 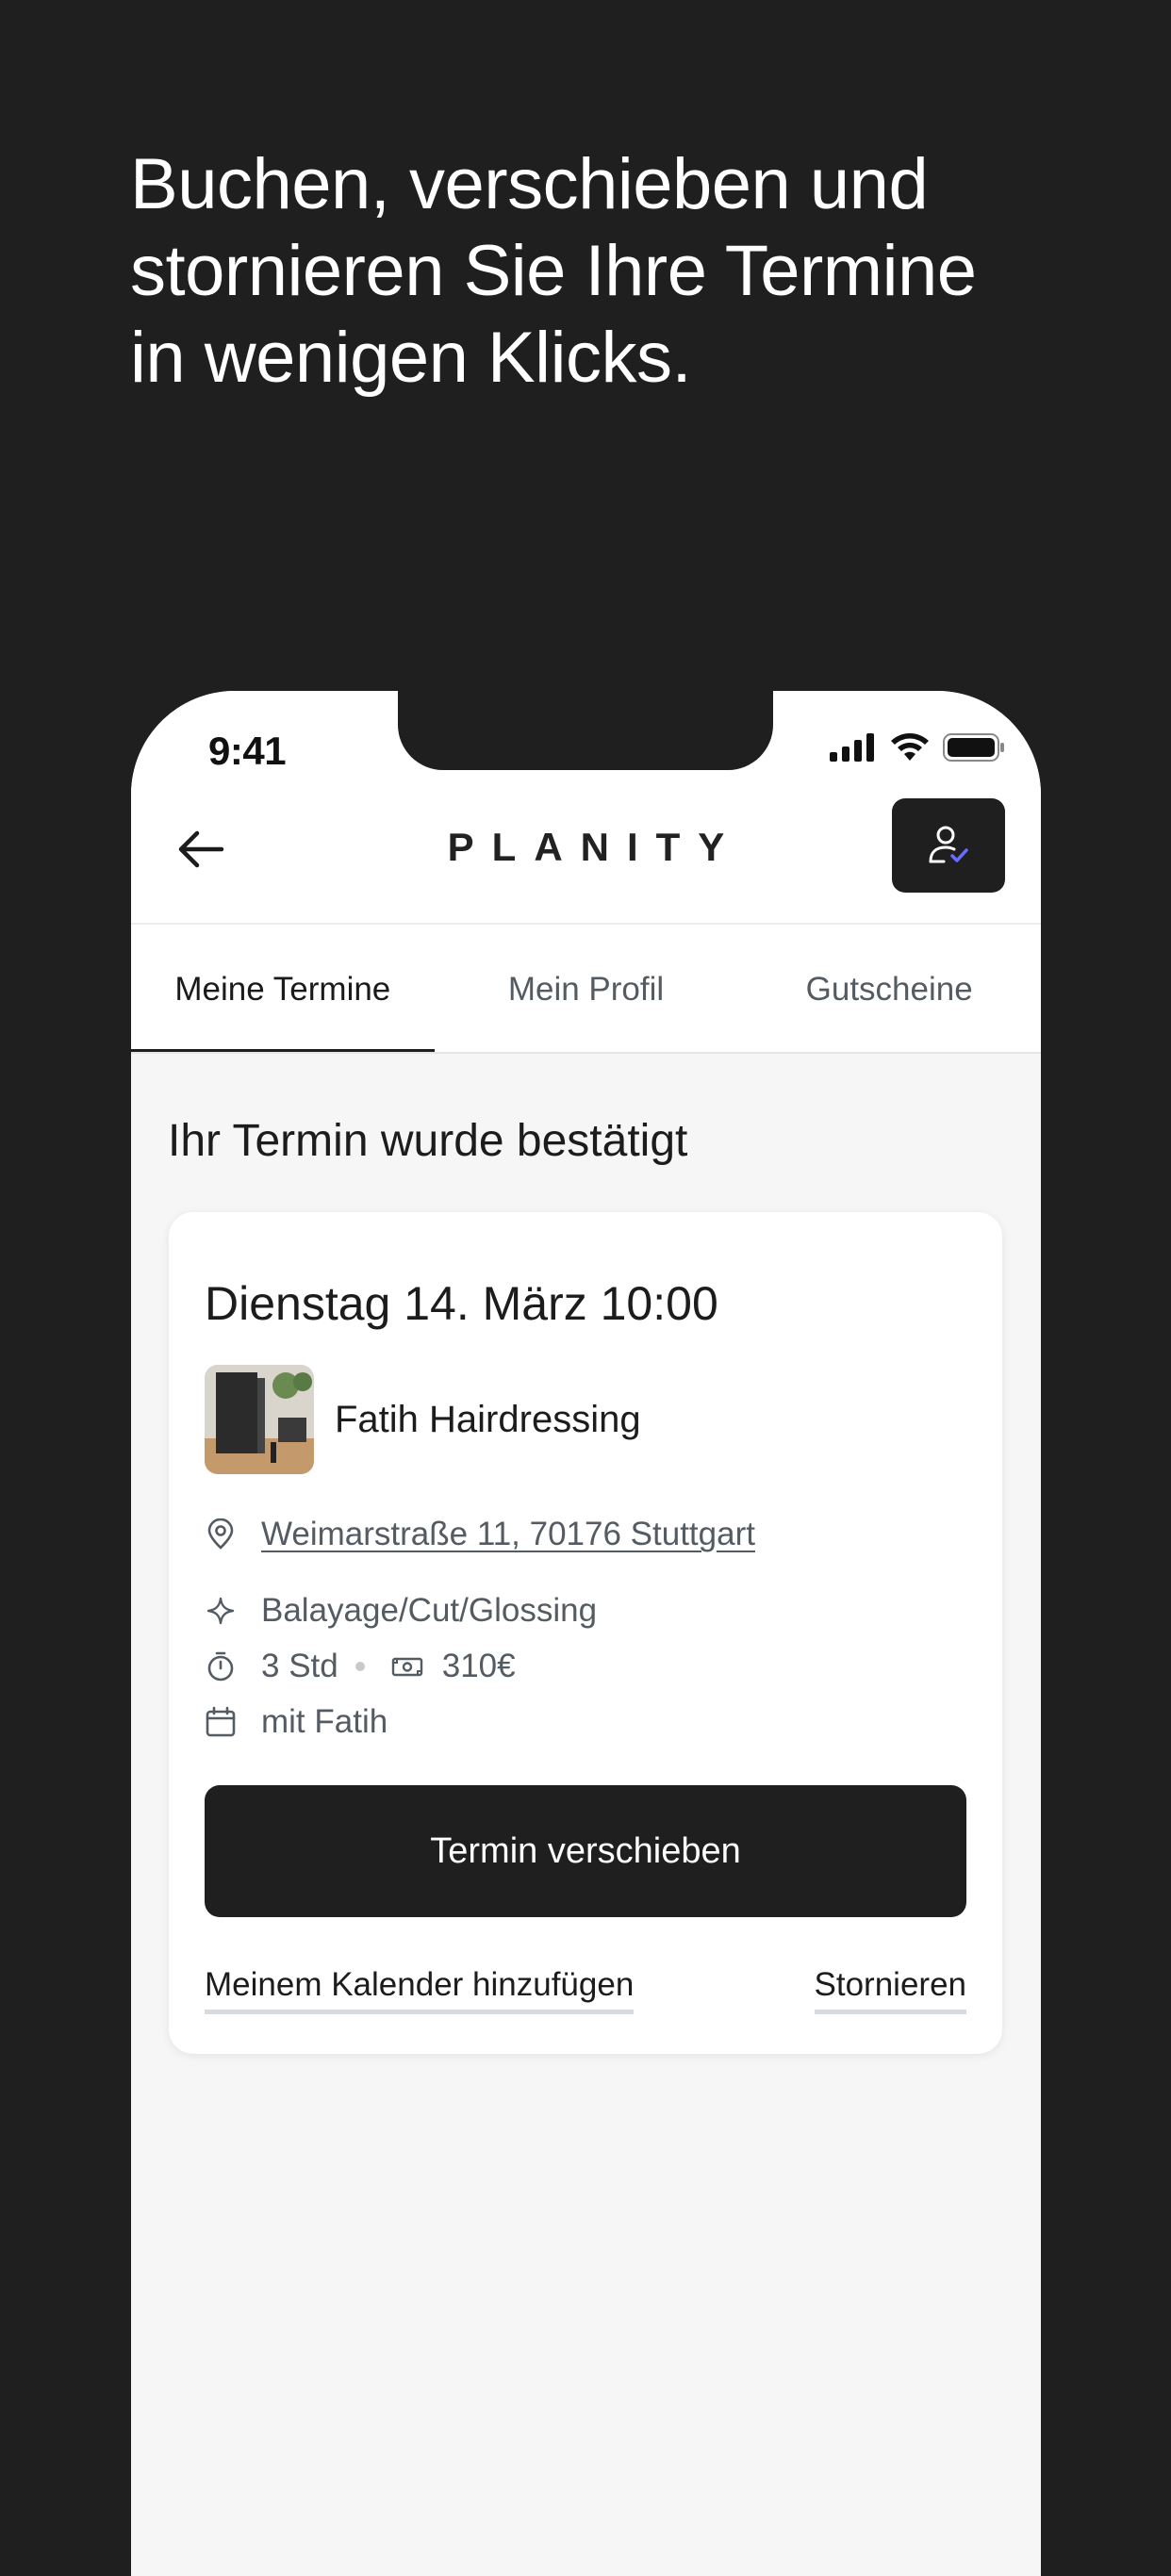 What do you see at coordinates (508, 1534) in the screenshot?
I see `address-link: Weimarstraße 11, 70176 Stuttgart` at bounding box center [508, 1534].